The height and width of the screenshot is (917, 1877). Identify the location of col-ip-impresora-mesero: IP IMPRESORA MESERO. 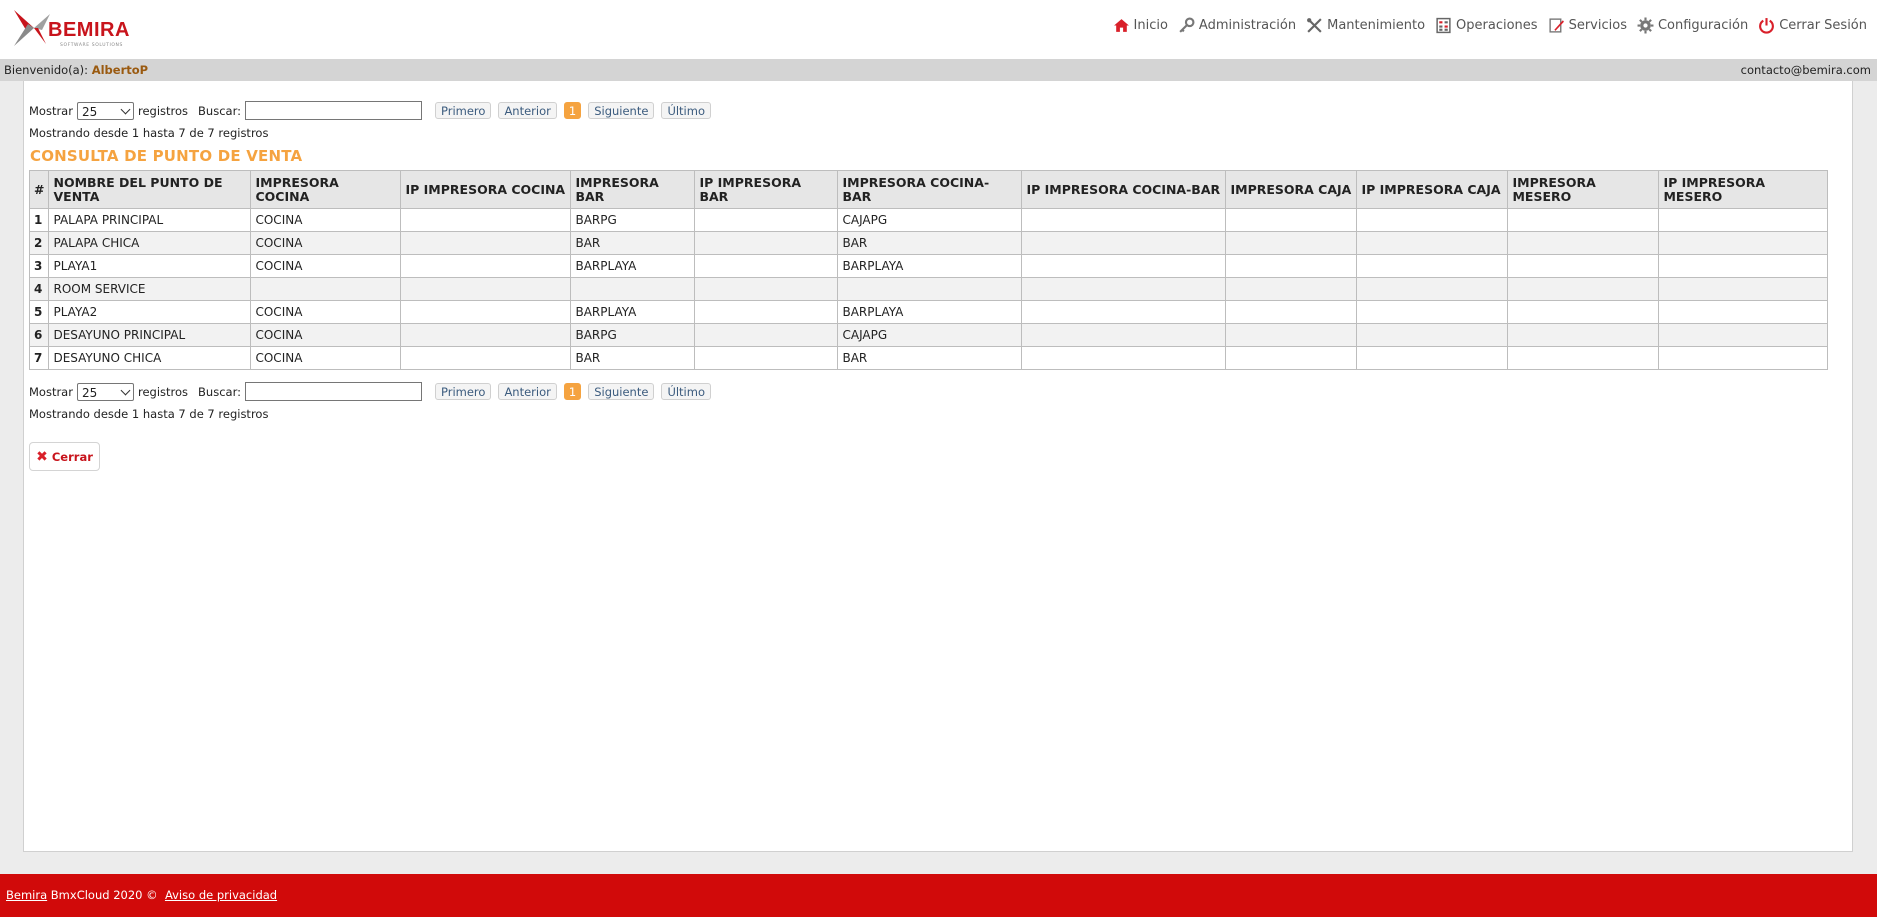
(1743, 189).